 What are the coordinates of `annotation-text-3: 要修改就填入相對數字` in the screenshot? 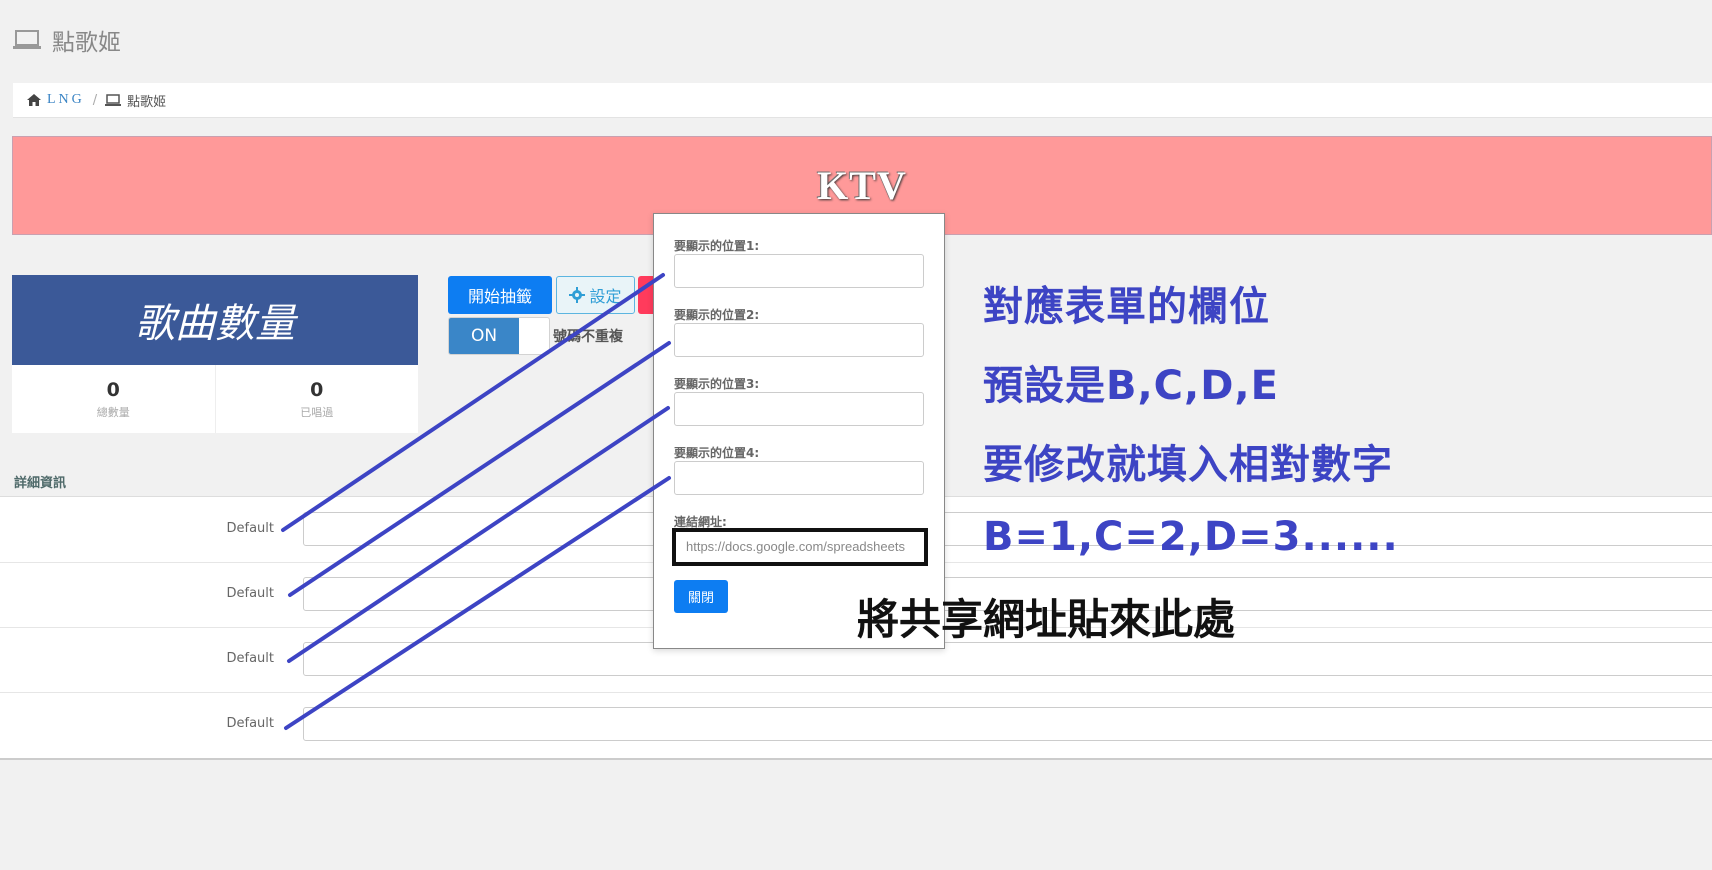 It's located at (1188, 465).